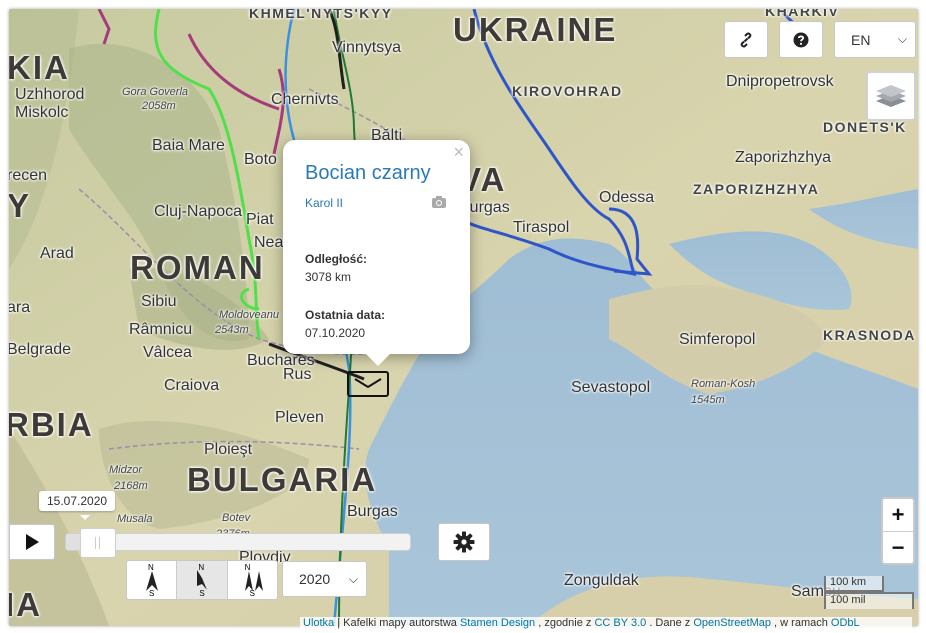 The height and width of the screenshot is (633, 926). Describe the element at coordinates (535, 29) in the screenshot. I see `country-label-ukraine: UKRAINE` at that location.